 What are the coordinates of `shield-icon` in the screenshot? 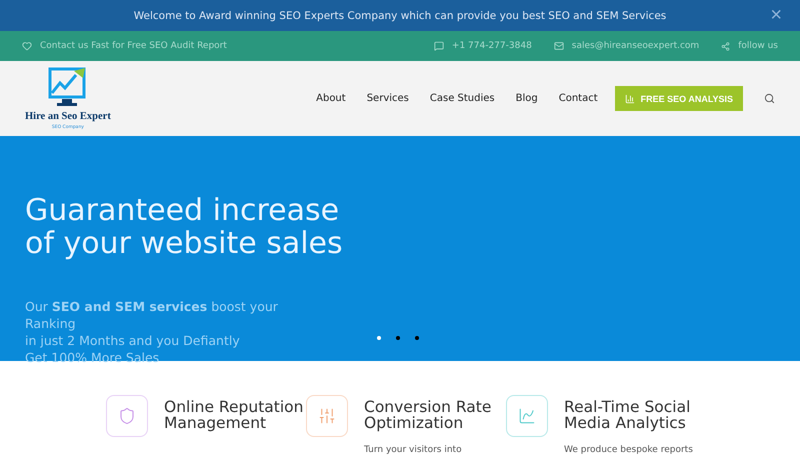 It's located at (127, 416).